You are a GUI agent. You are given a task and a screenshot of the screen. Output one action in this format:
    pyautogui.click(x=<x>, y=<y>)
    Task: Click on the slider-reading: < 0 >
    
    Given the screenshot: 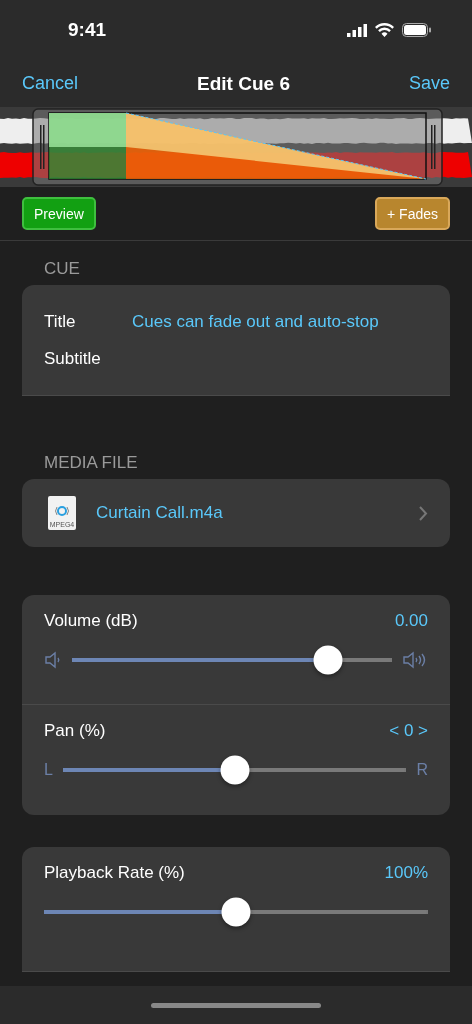 What is the action you would take?
    pyautogui.click(x=408, y=731)
    